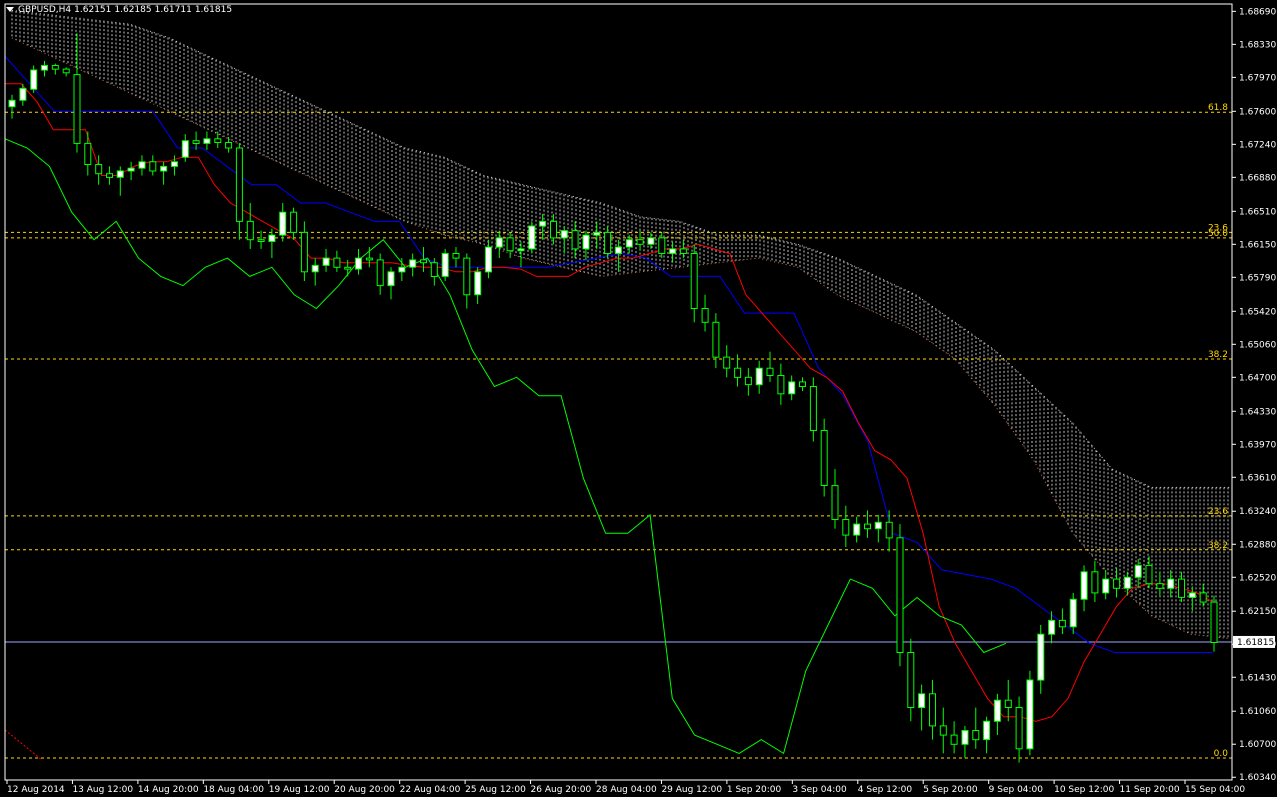 The width and height of the screenshot is (1277, 797). What do you see at coordinates (299, 790) in the screenshot?
I see `x-tick-label: 19 Aug 12:00` at bounding box center [299, 790].